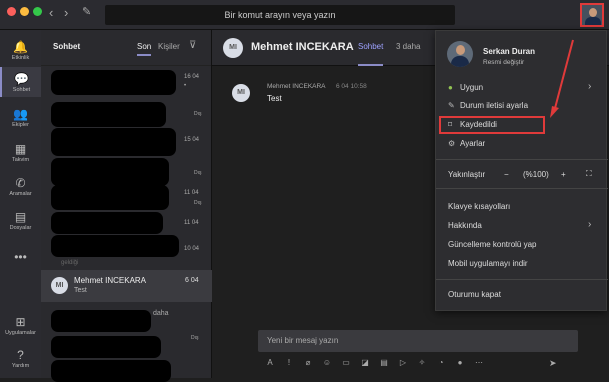 The image size is (609, 382). I want to click on meeting-icon: ▤, so click(384, 363).